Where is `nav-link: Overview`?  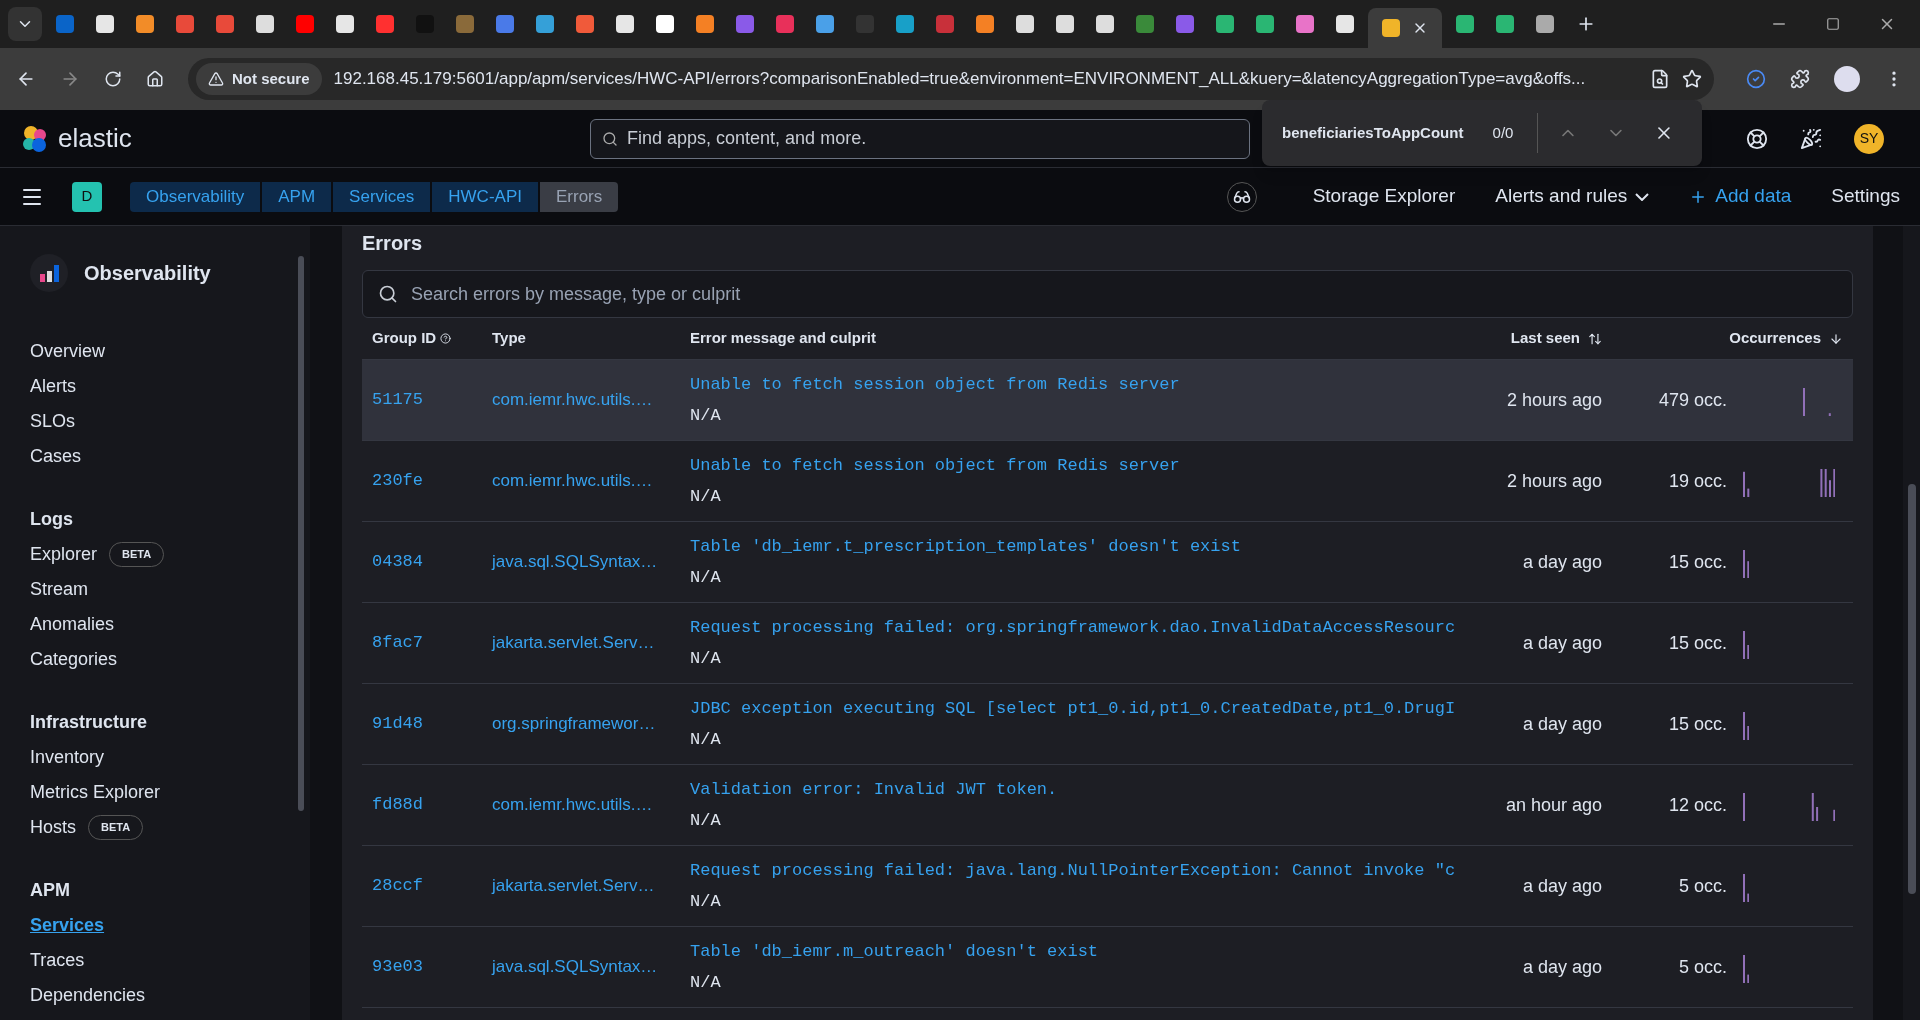
nav-link: Overview is located at coordinates (67, 351).